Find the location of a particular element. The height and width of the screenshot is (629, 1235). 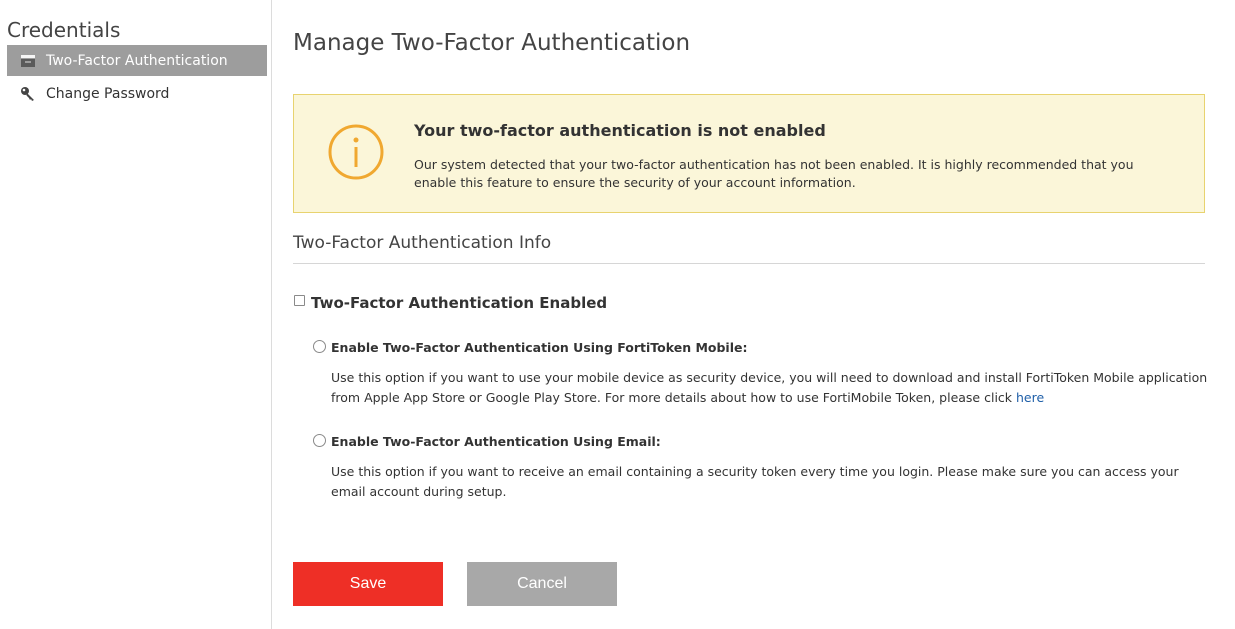

inbox-icon is located at coordinates (28, 61).